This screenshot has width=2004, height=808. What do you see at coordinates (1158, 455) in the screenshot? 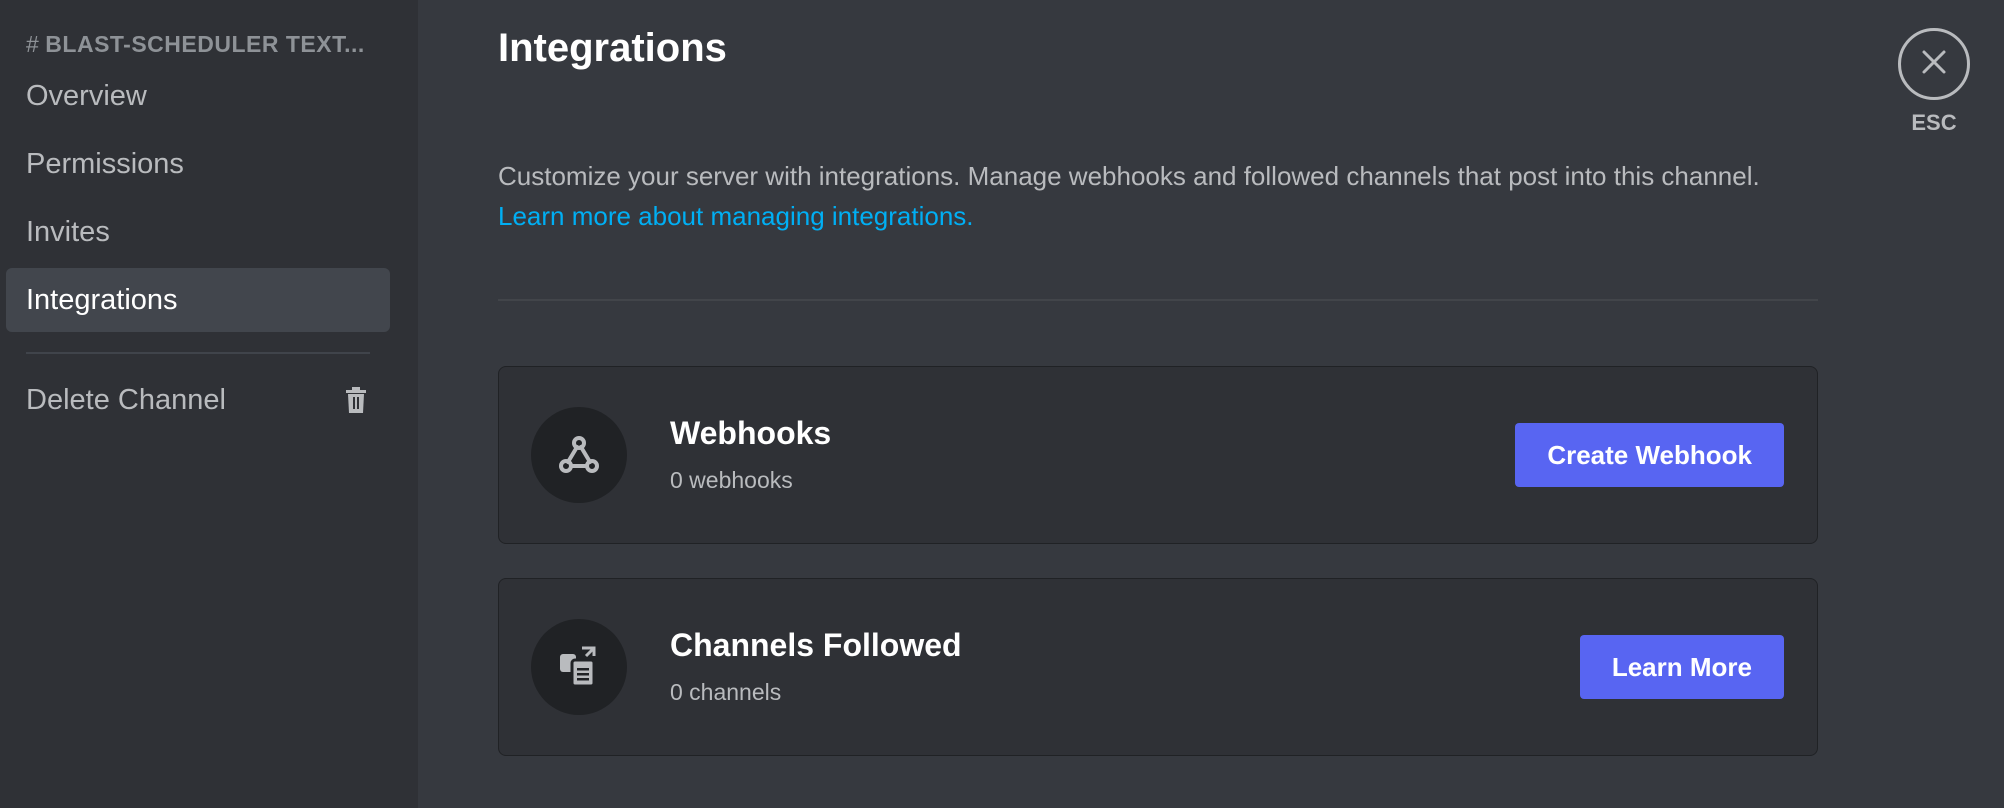
I see `webhooks-card: Webhooks 0 webhooks Create Webhook` at bounding box center [1158, 455].